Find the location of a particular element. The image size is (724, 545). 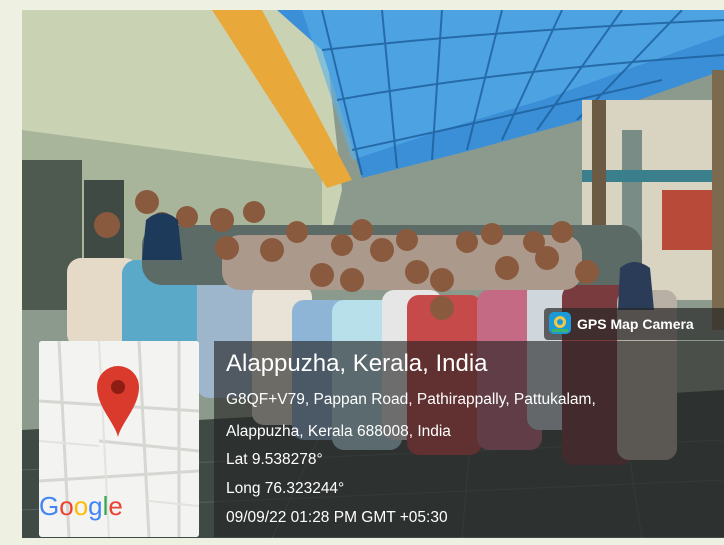

google-logo: Google is located at coordinates (81, 506).